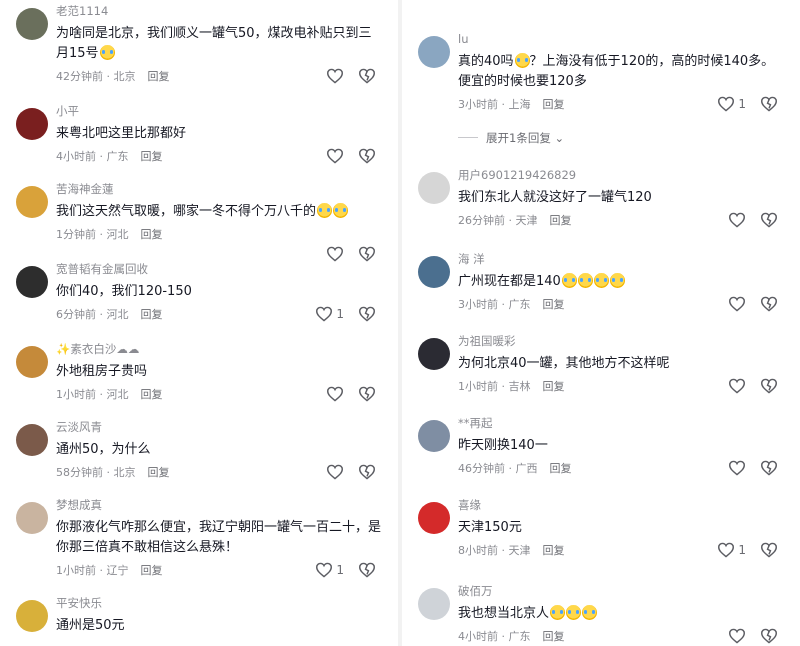  Describe the element at coordinates (478, 104) in the screenshot. I see `comment-time: 3小时前` at that location.